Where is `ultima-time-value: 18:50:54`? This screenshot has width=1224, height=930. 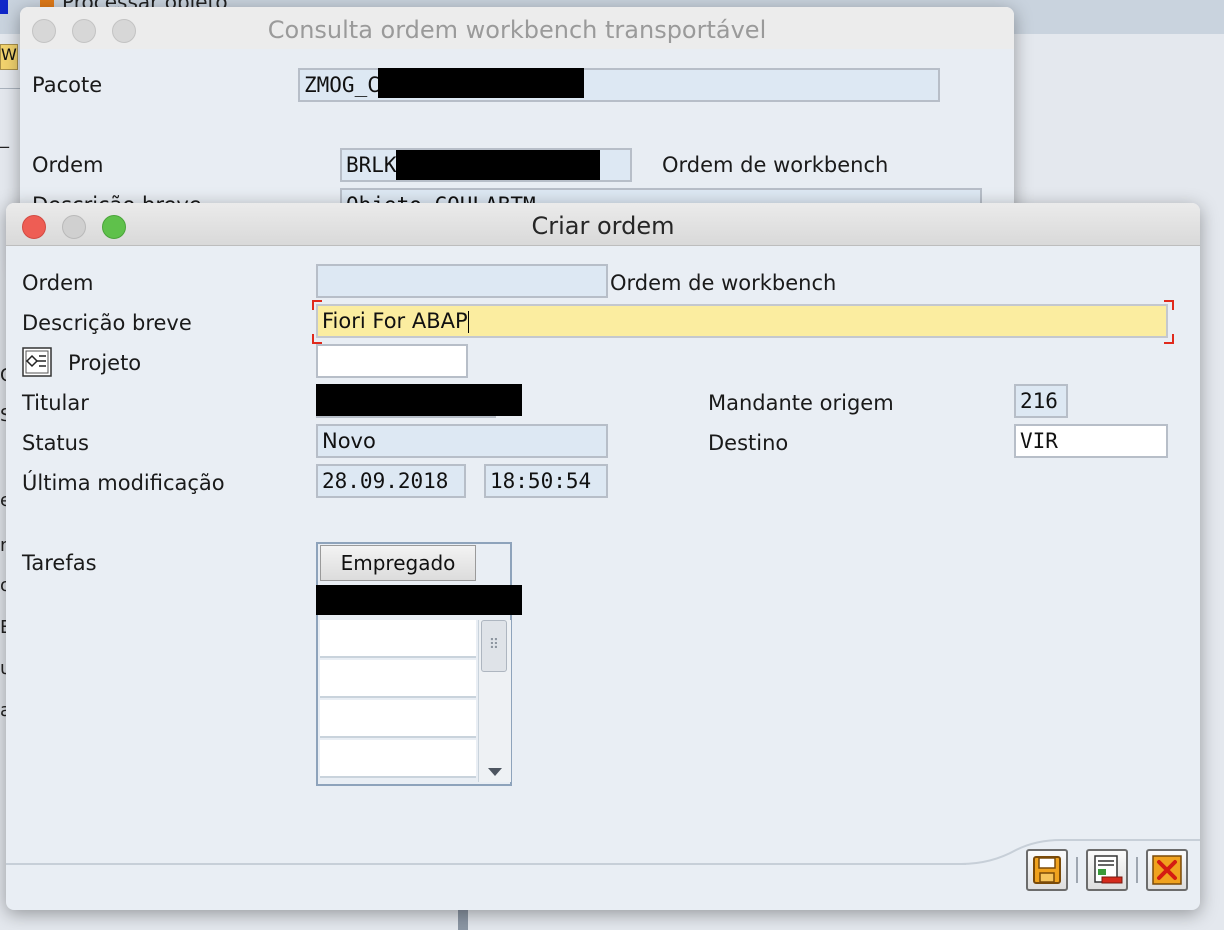 ultima-time-value: 18:50:54 is located at coordinates (541, 481).